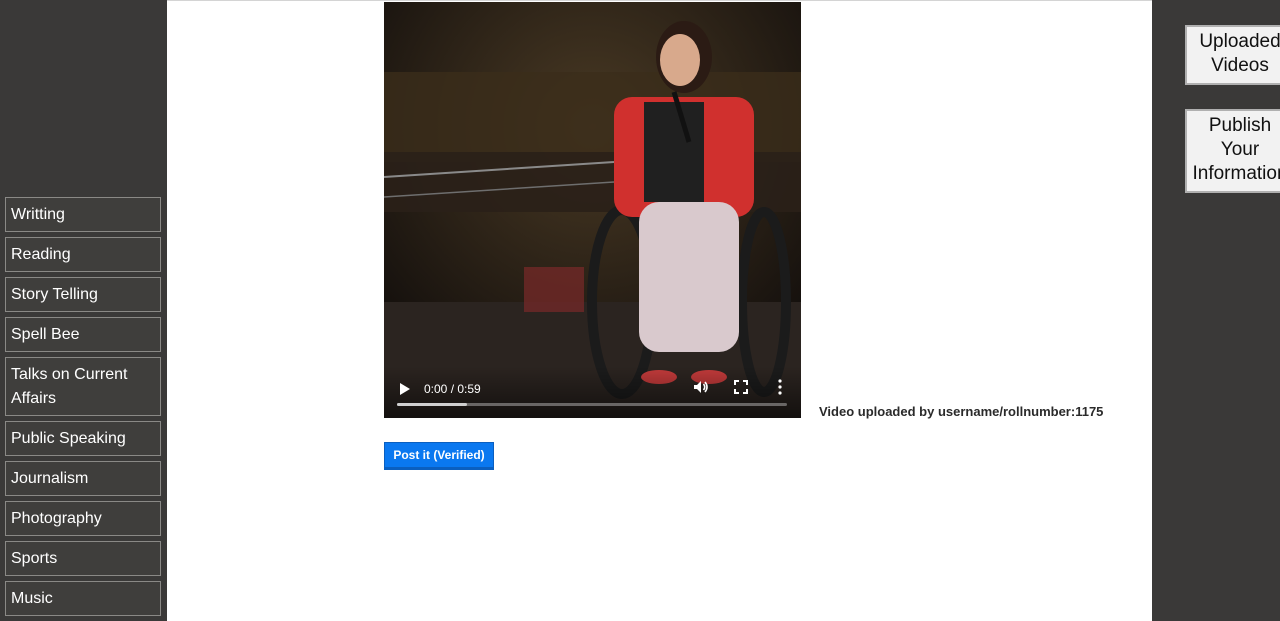 The height and width of the screenshot is (621, 1280). Describe the element at coordinates (432, 404) in the screenshot. I see `video-buffered-fill` at that location.